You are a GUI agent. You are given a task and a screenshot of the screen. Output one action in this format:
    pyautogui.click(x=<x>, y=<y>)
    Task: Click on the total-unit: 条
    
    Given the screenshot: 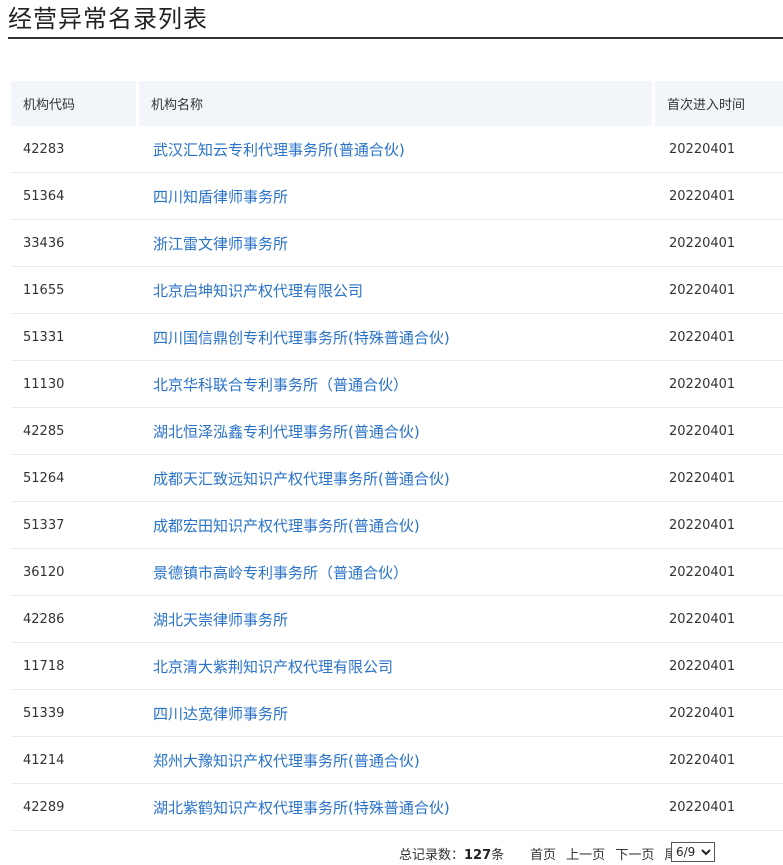 What is the action you would take?
    pyautogui.click(x=498, y=855)
    